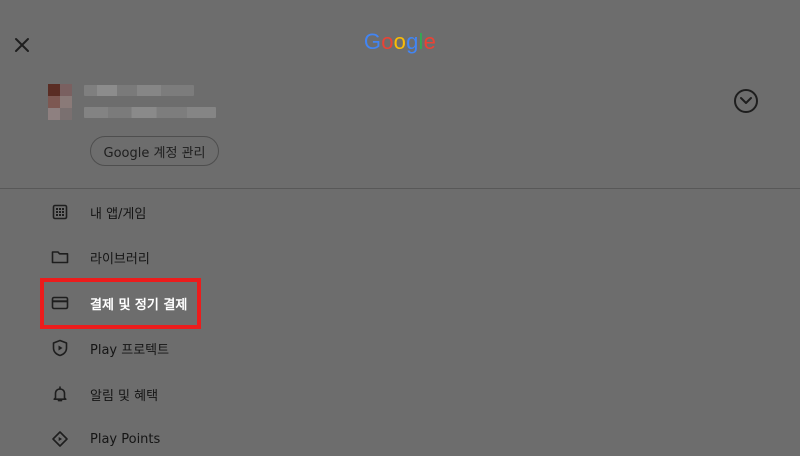  I want to click on divider, so click(400, 188).